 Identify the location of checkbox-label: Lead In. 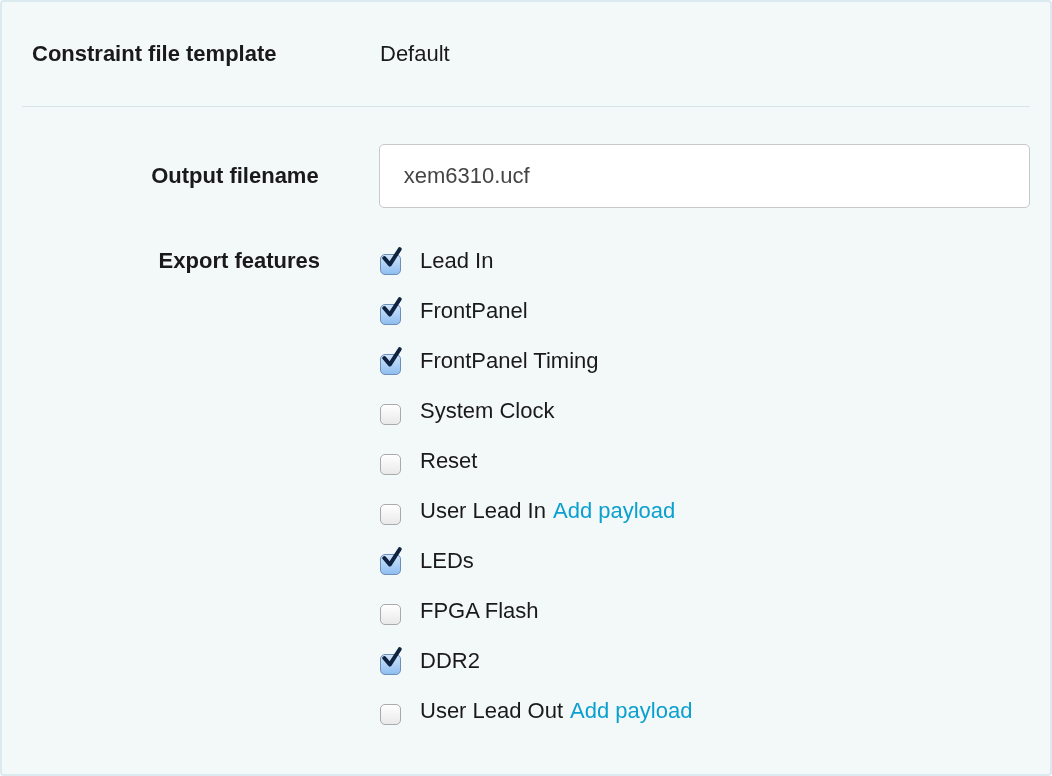
(457, 261).